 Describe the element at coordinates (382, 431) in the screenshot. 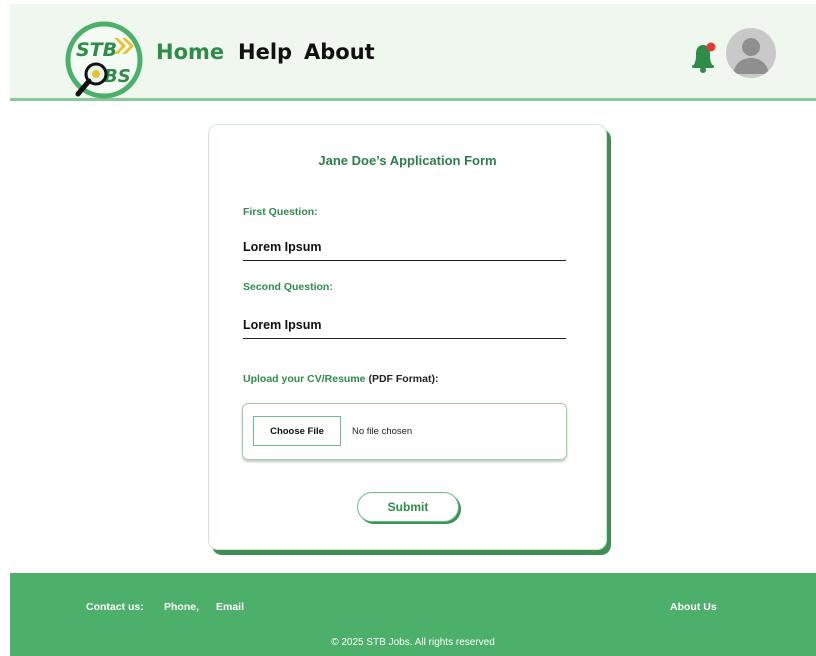

I see `file-status-text: No file chosen` at that location.